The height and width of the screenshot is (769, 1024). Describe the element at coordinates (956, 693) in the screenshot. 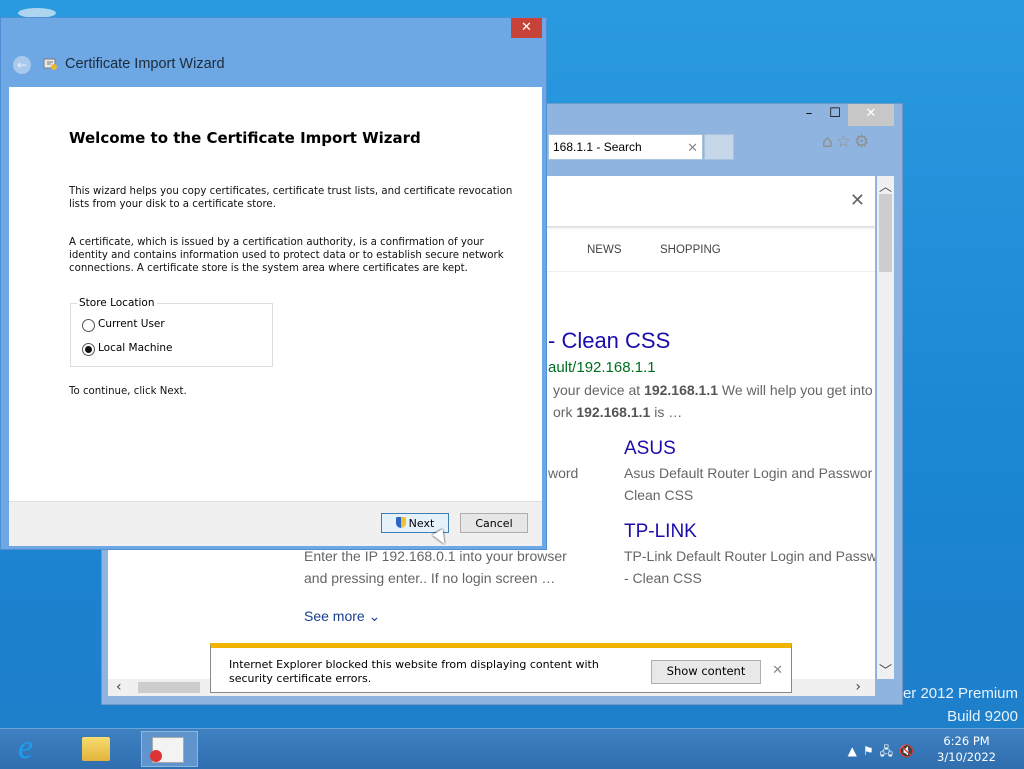

I see `windows-watermark-edition: ver 2012 Premium` at that location.